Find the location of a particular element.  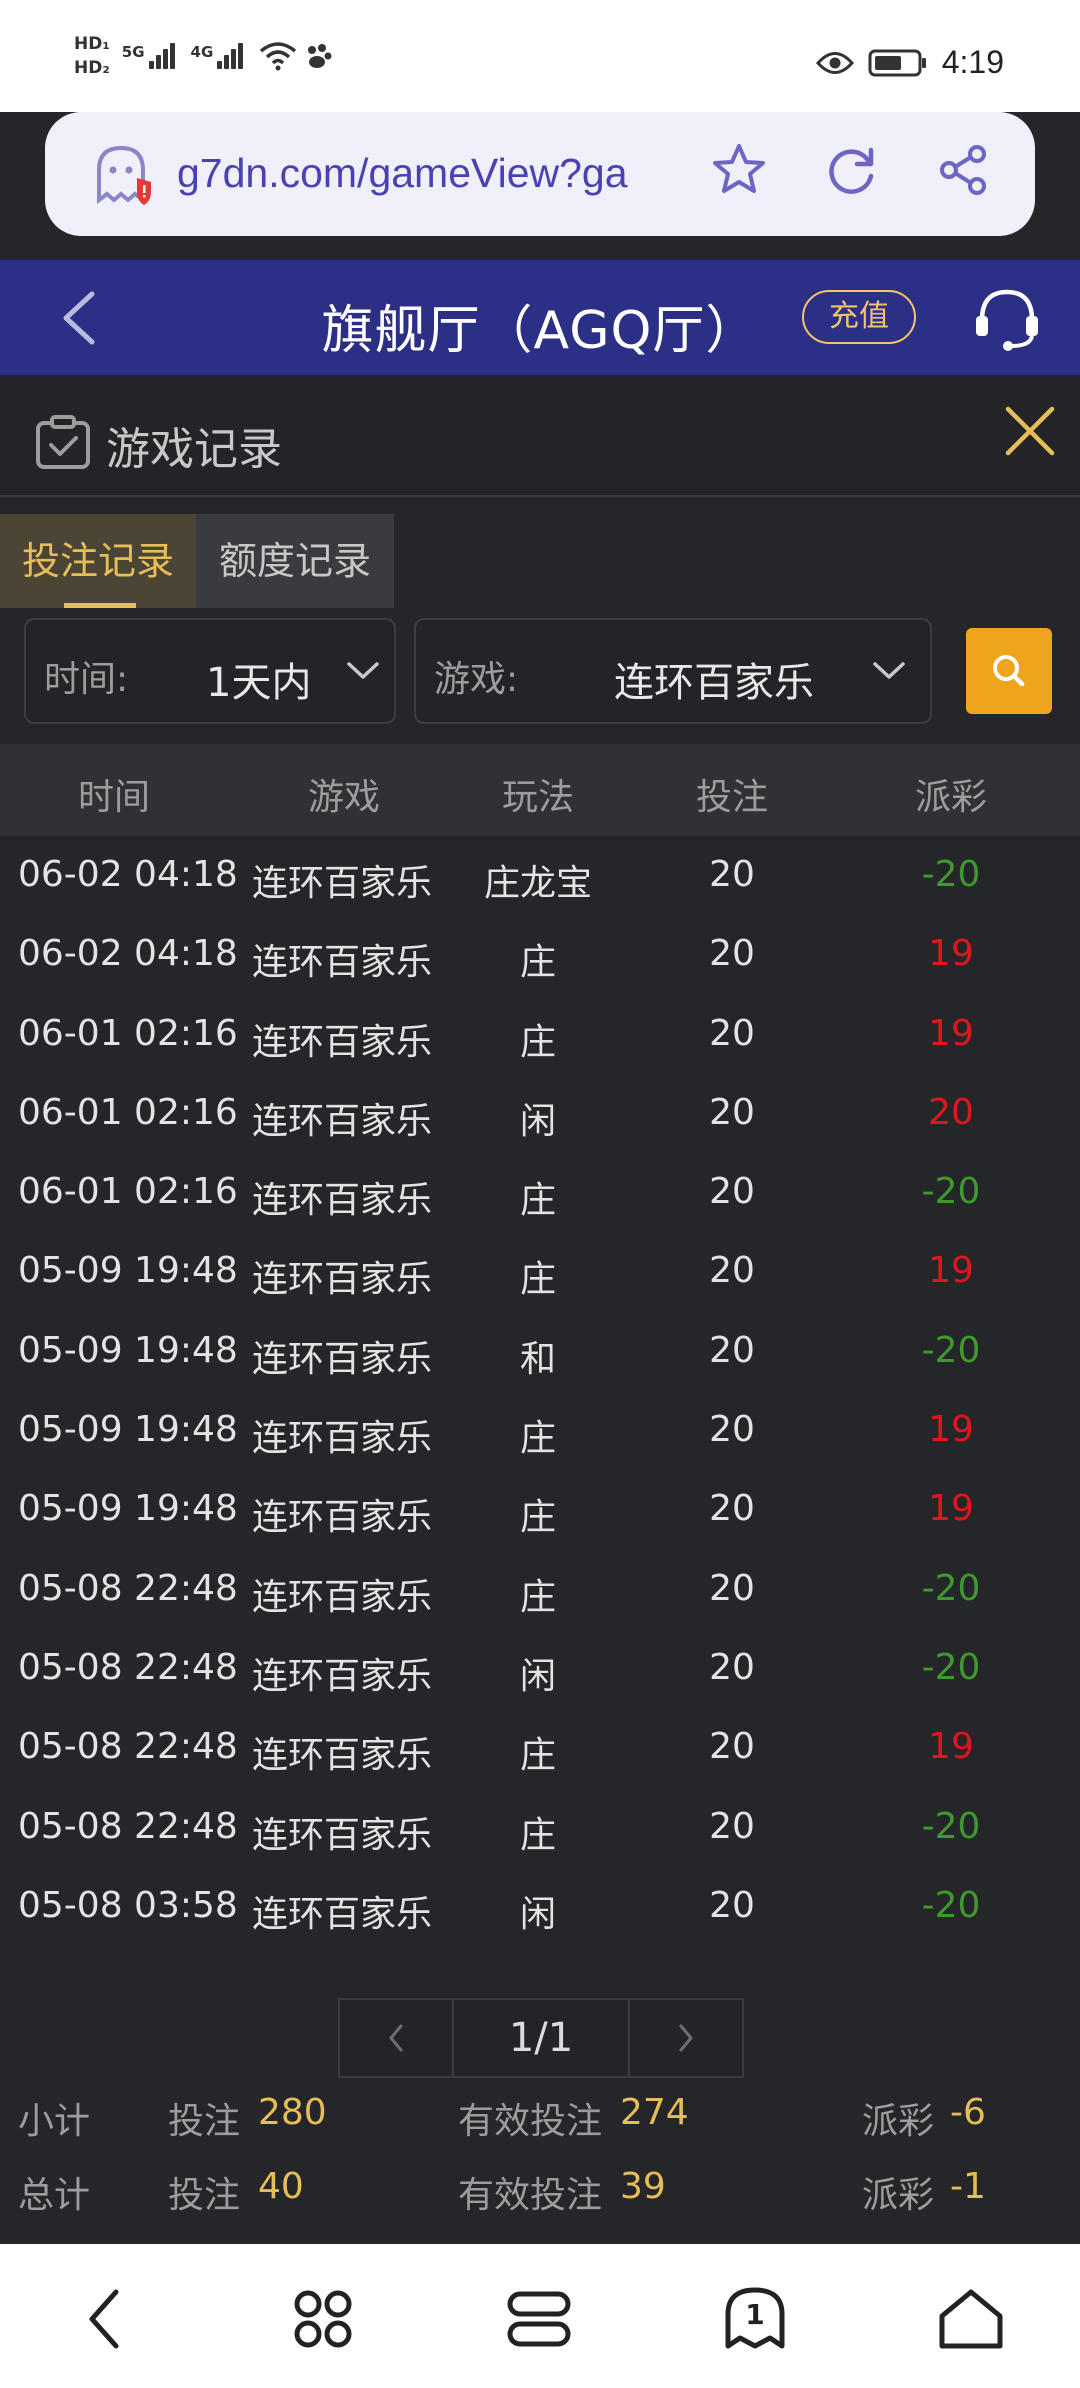

table-row: 06-02 04:18 连环百家乐 庄 20 19 is located at coordinates (540, 954).